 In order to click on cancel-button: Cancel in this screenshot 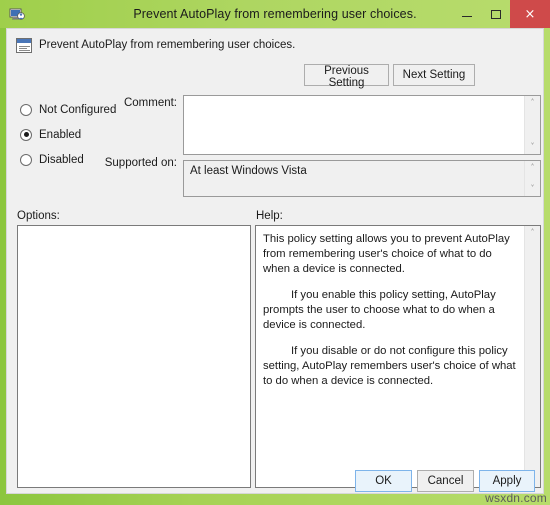, I will do `click(445, 481)`.